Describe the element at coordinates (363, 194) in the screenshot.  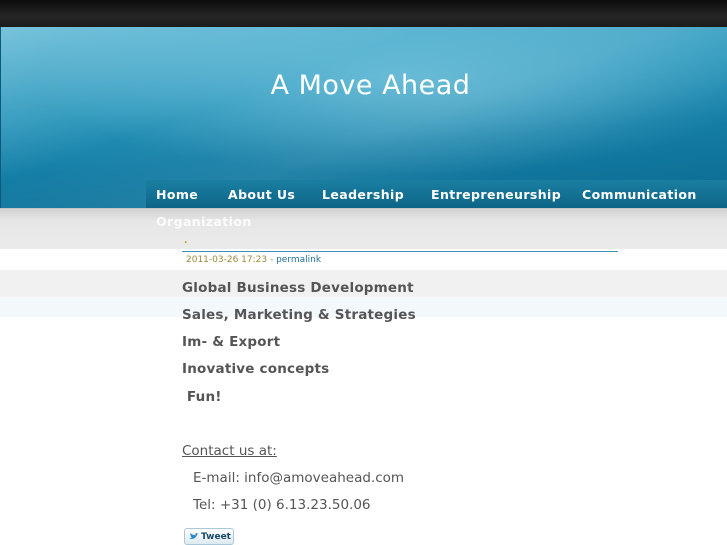
I see `nav-item-leadership: Leadership` at that location.